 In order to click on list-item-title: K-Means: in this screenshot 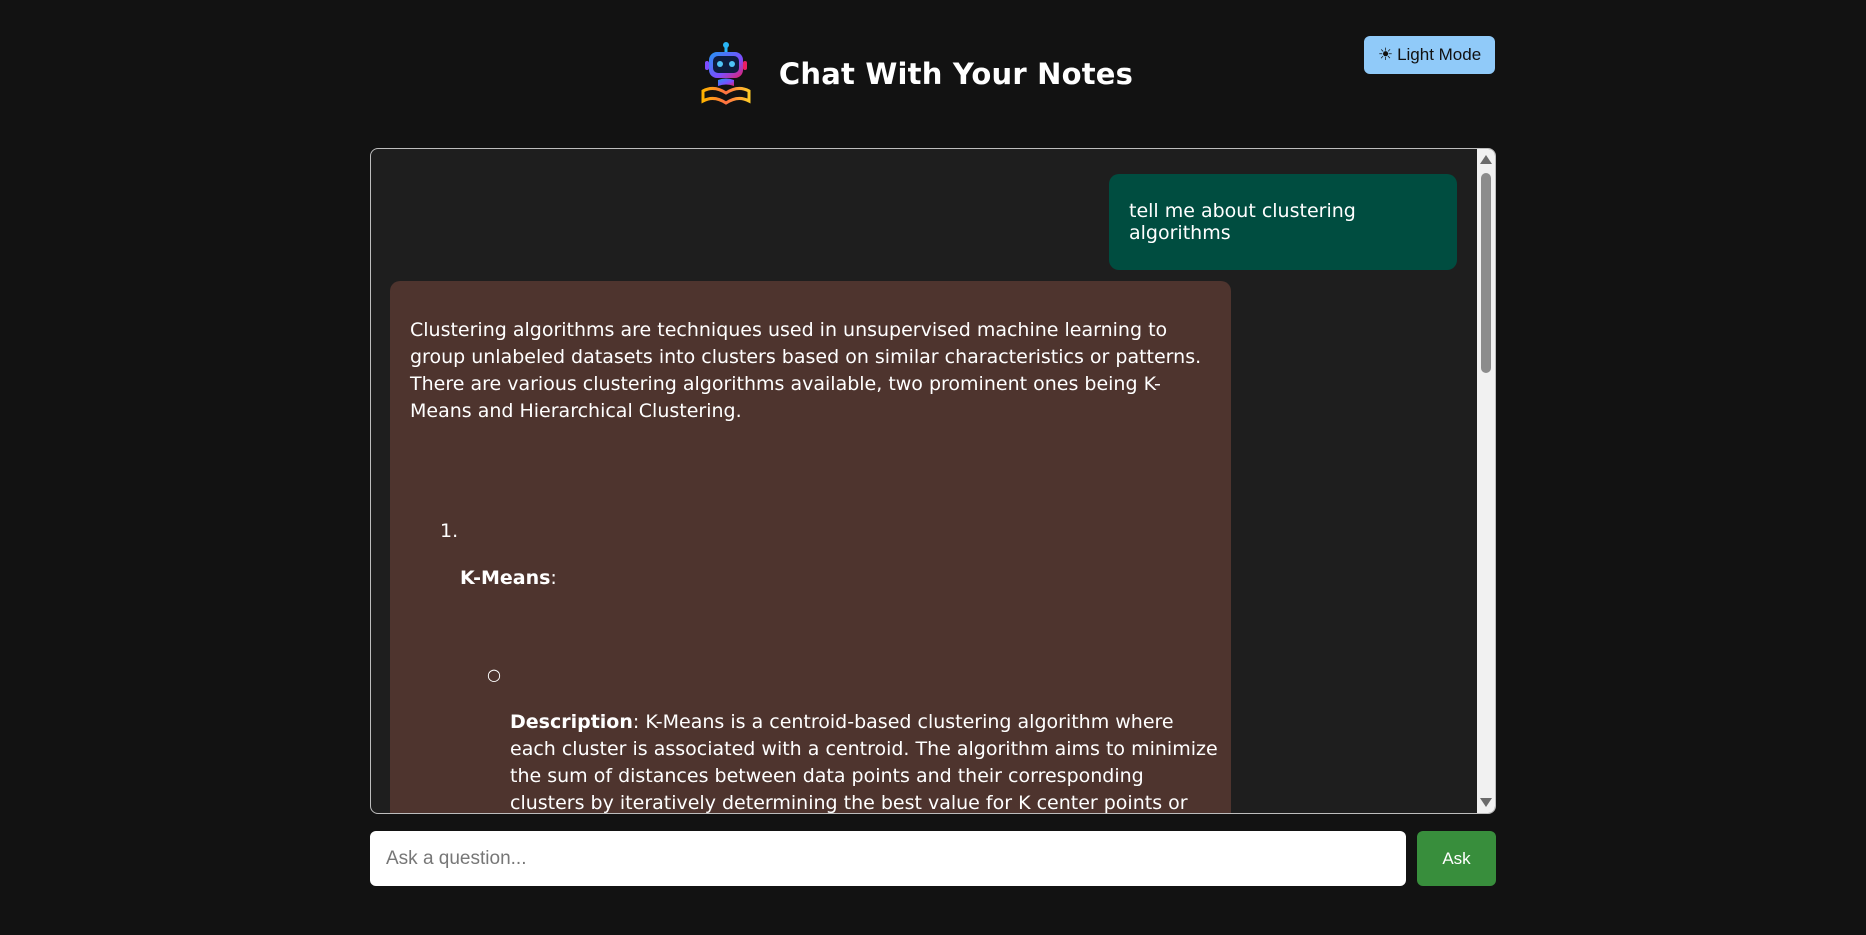, I will do `click(508, 578)`.